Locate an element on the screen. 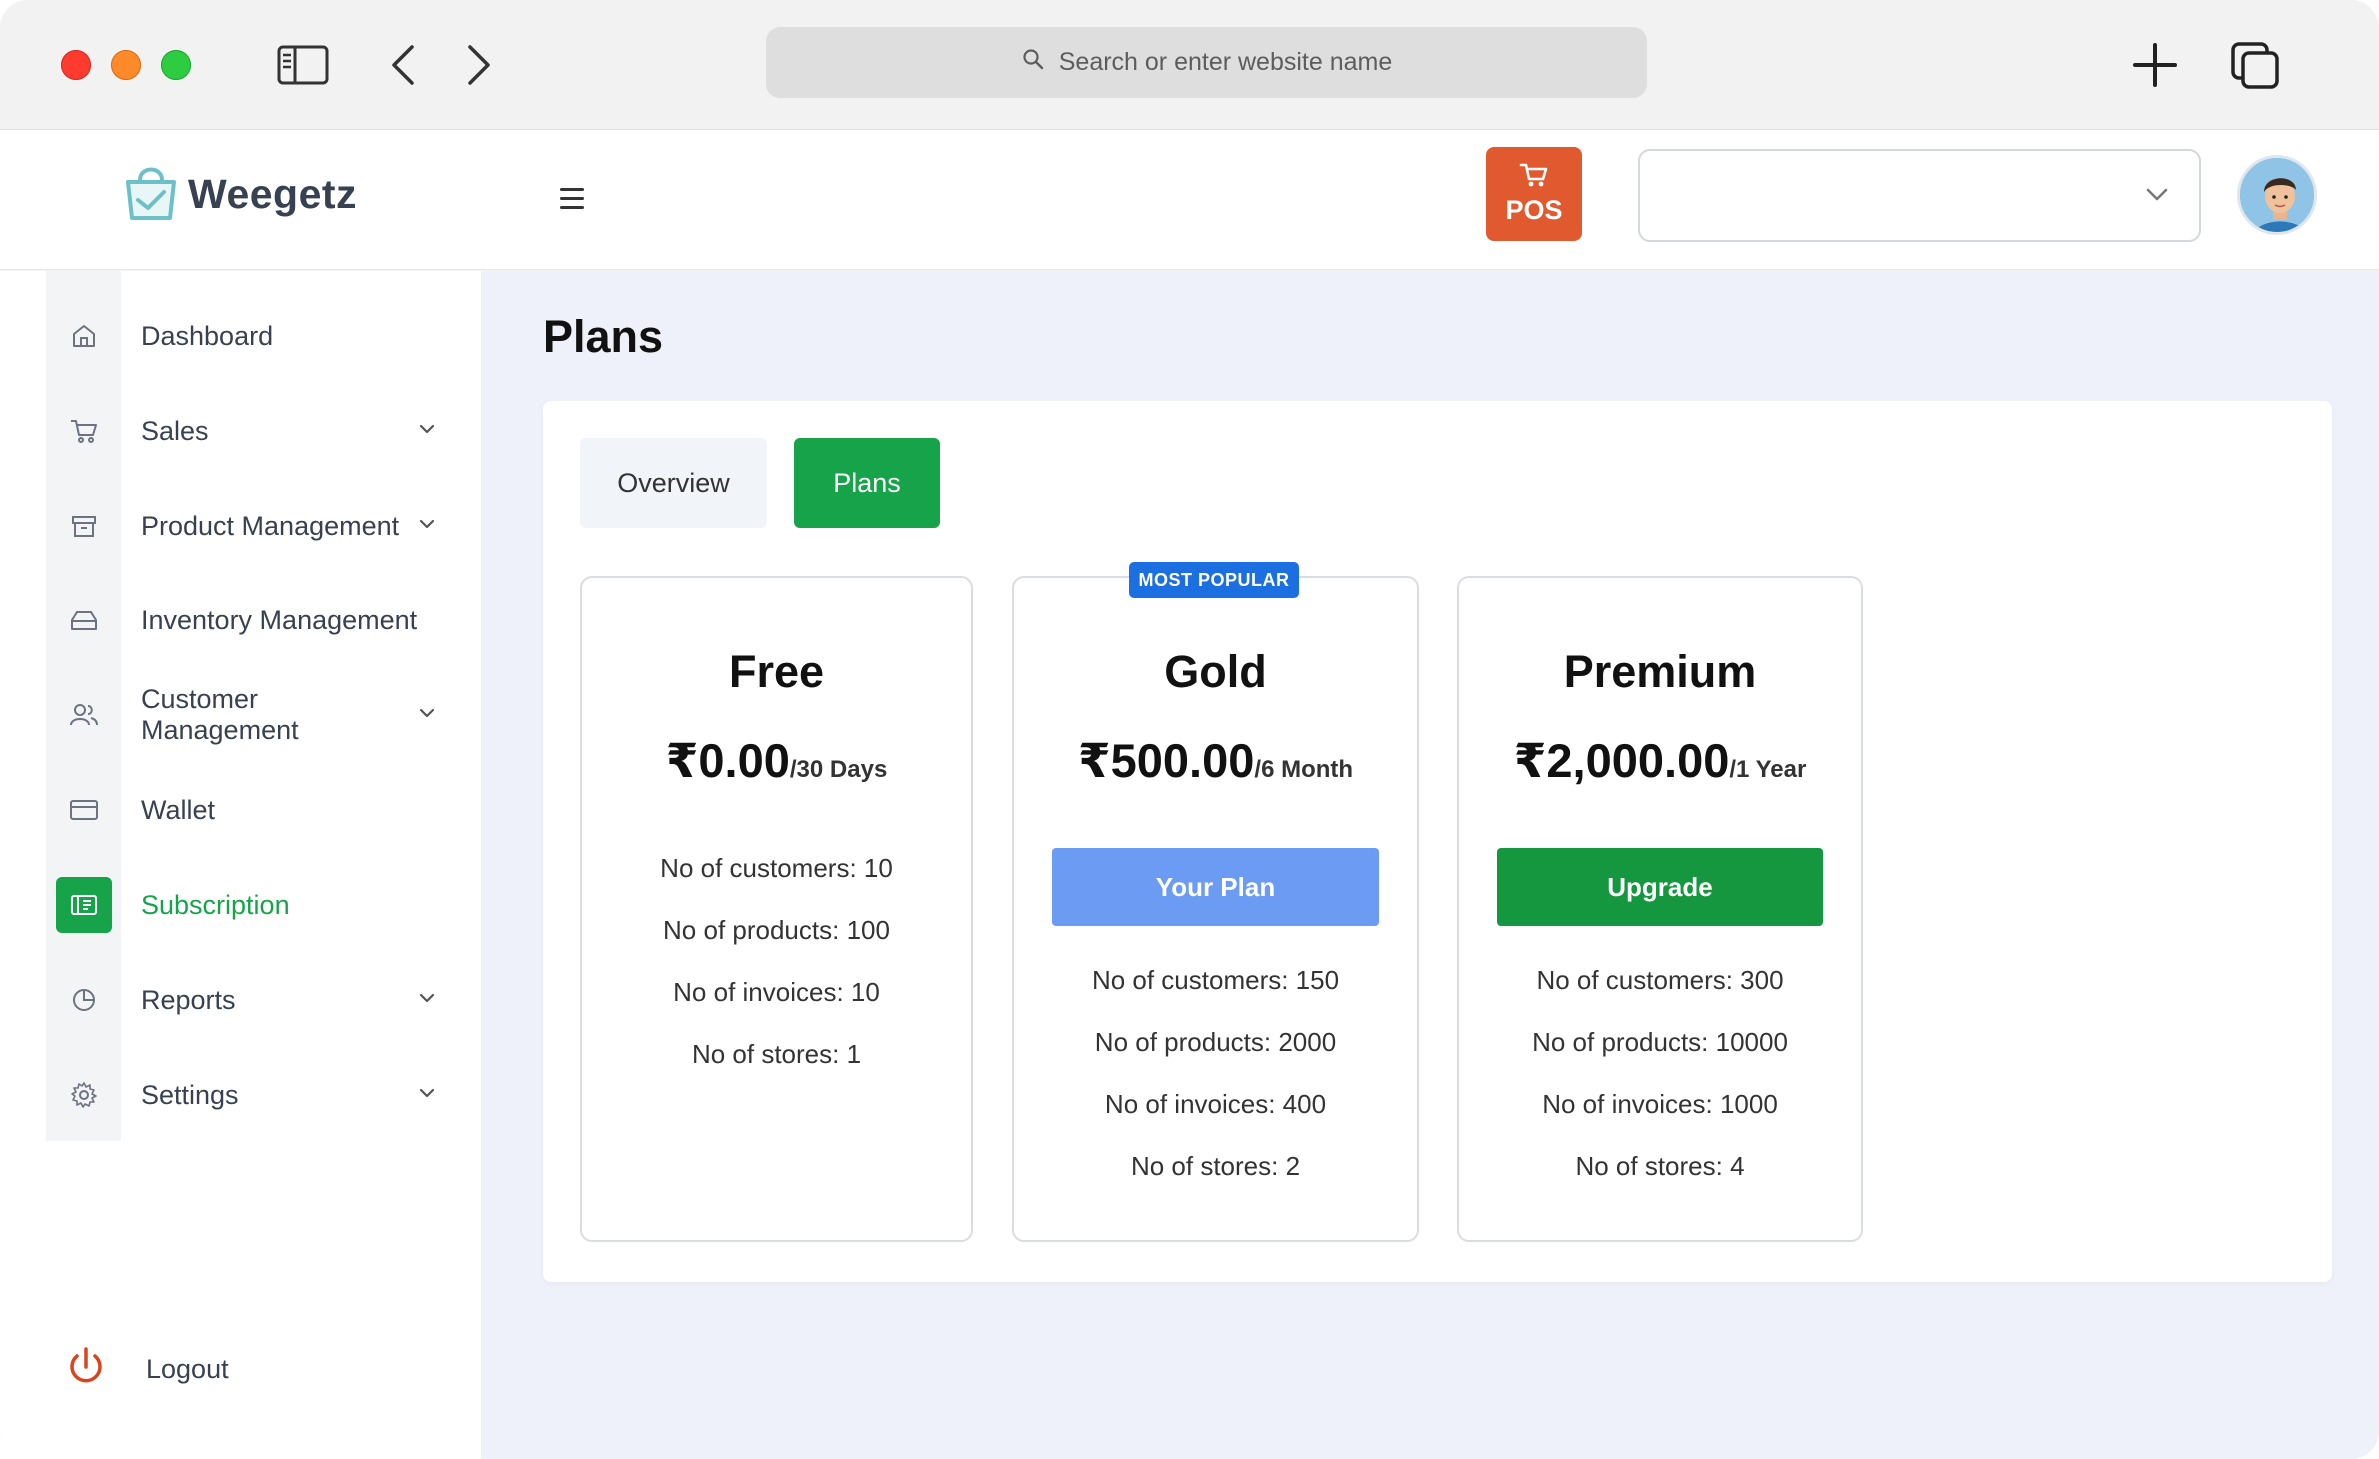 This screenshot has height=1459, width=2379. sidebar-item-sales: Sales is located at coordinates (256, 431).